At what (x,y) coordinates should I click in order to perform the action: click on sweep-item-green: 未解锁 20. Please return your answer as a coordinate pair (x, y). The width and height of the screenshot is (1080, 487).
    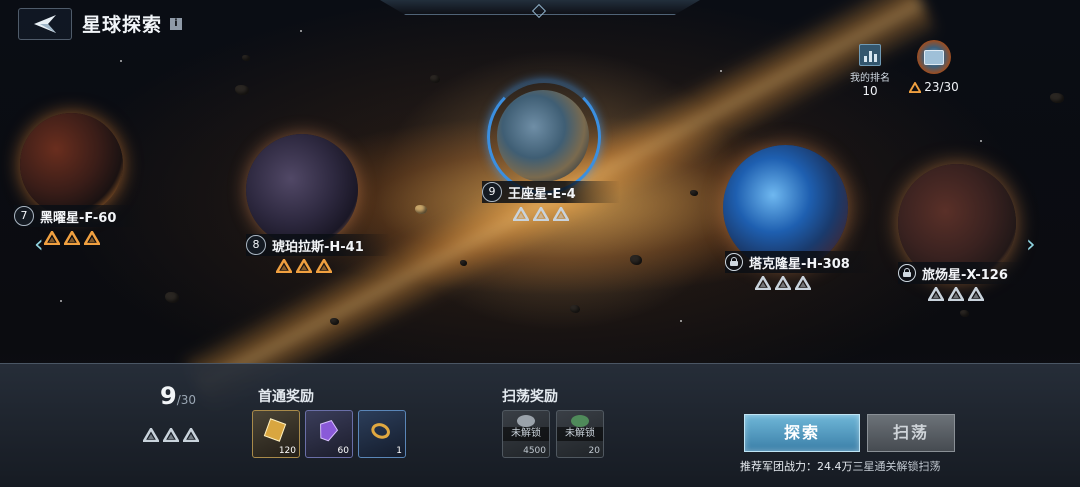
    Looking at the image, I should click on (580, 434).